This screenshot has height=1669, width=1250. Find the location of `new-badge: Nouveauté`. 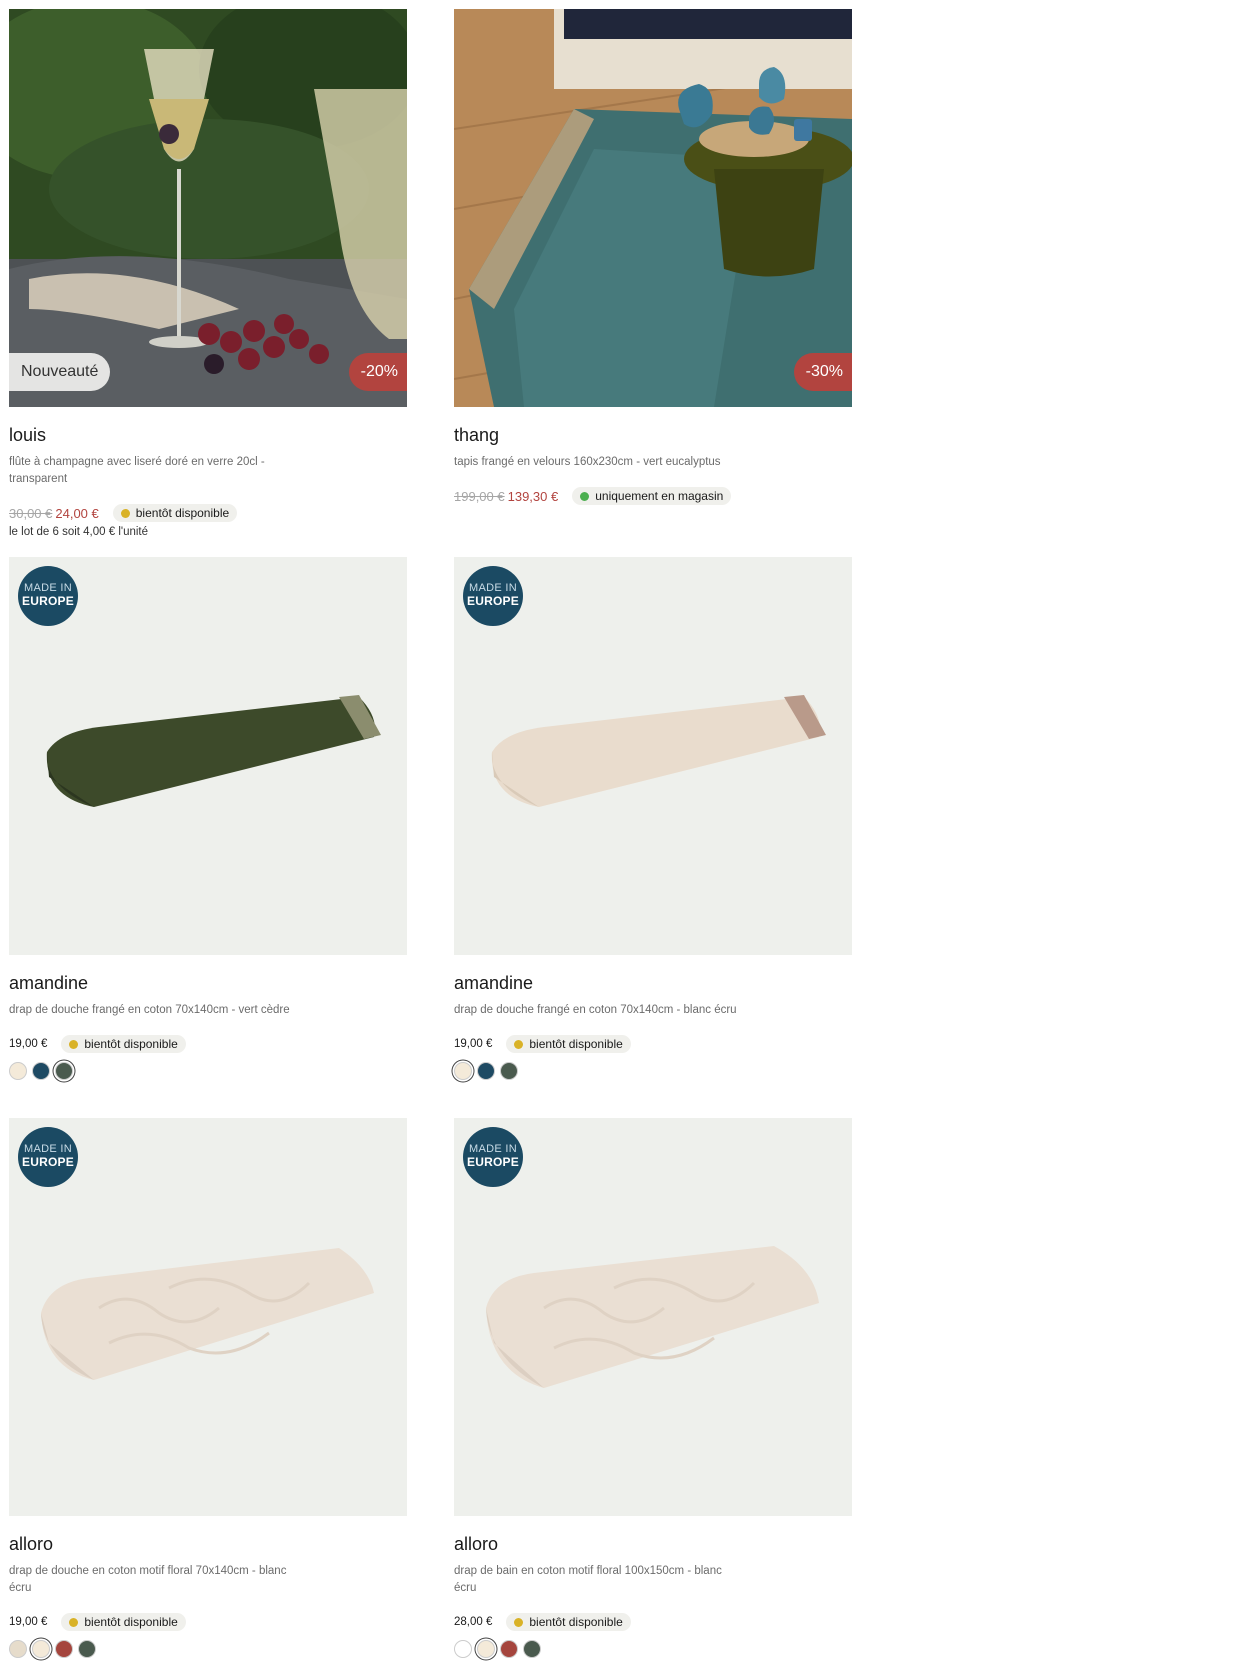

new-badge: Nouveauté is located at coordinates (60, 372).